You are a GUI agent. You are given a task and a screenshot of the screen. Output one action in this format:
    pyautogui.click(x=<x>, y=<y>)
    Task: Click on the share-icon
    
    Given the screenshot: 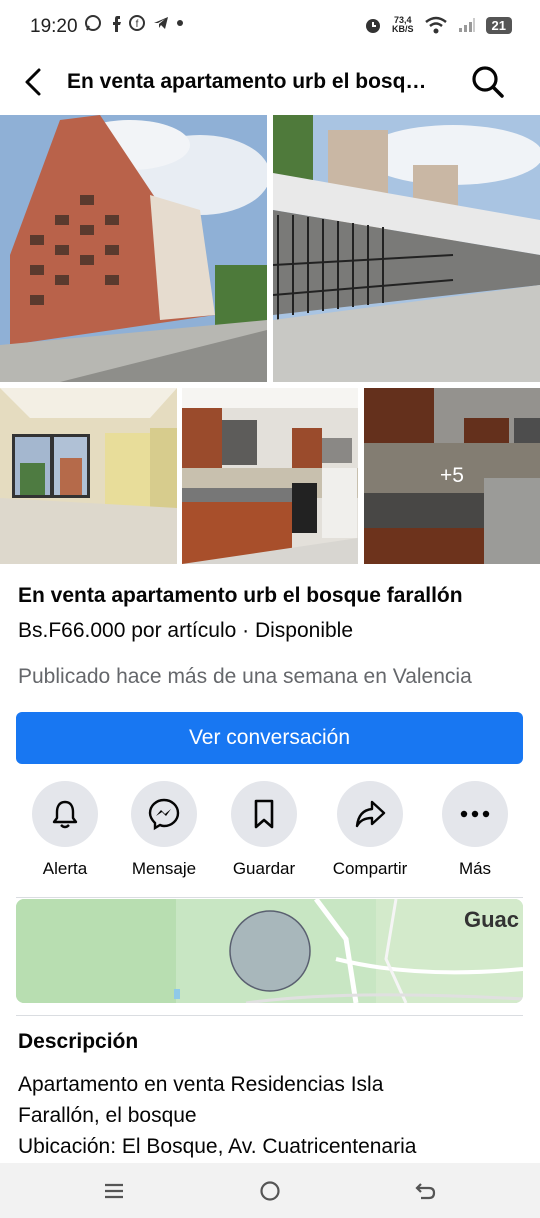 What is the action you would take?
    pyautogui.click(x=370, y=814)
    